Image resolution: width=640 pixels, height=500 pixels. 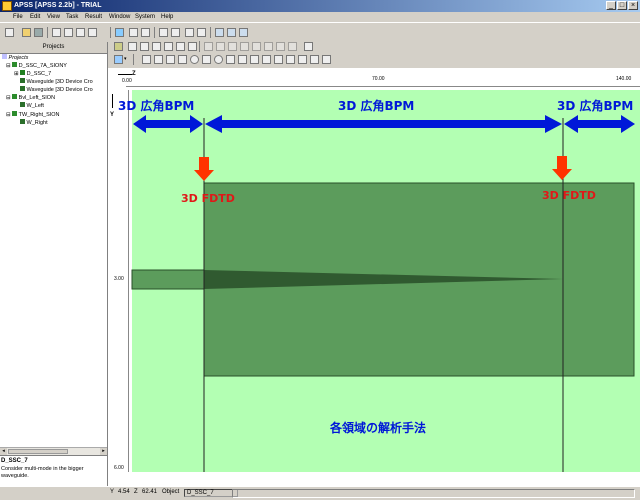 I want to click on fdtd-label-right: 3D FDTD, so click(x=569, y=195).